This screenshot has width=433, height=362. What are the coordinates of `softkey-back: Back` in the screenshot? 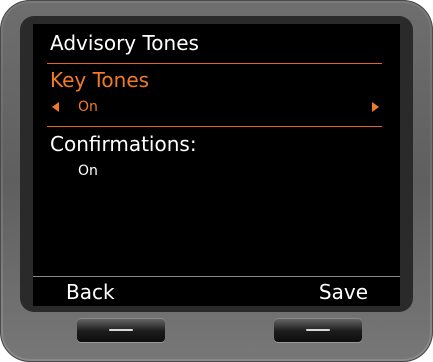 It's located at (90, 292).